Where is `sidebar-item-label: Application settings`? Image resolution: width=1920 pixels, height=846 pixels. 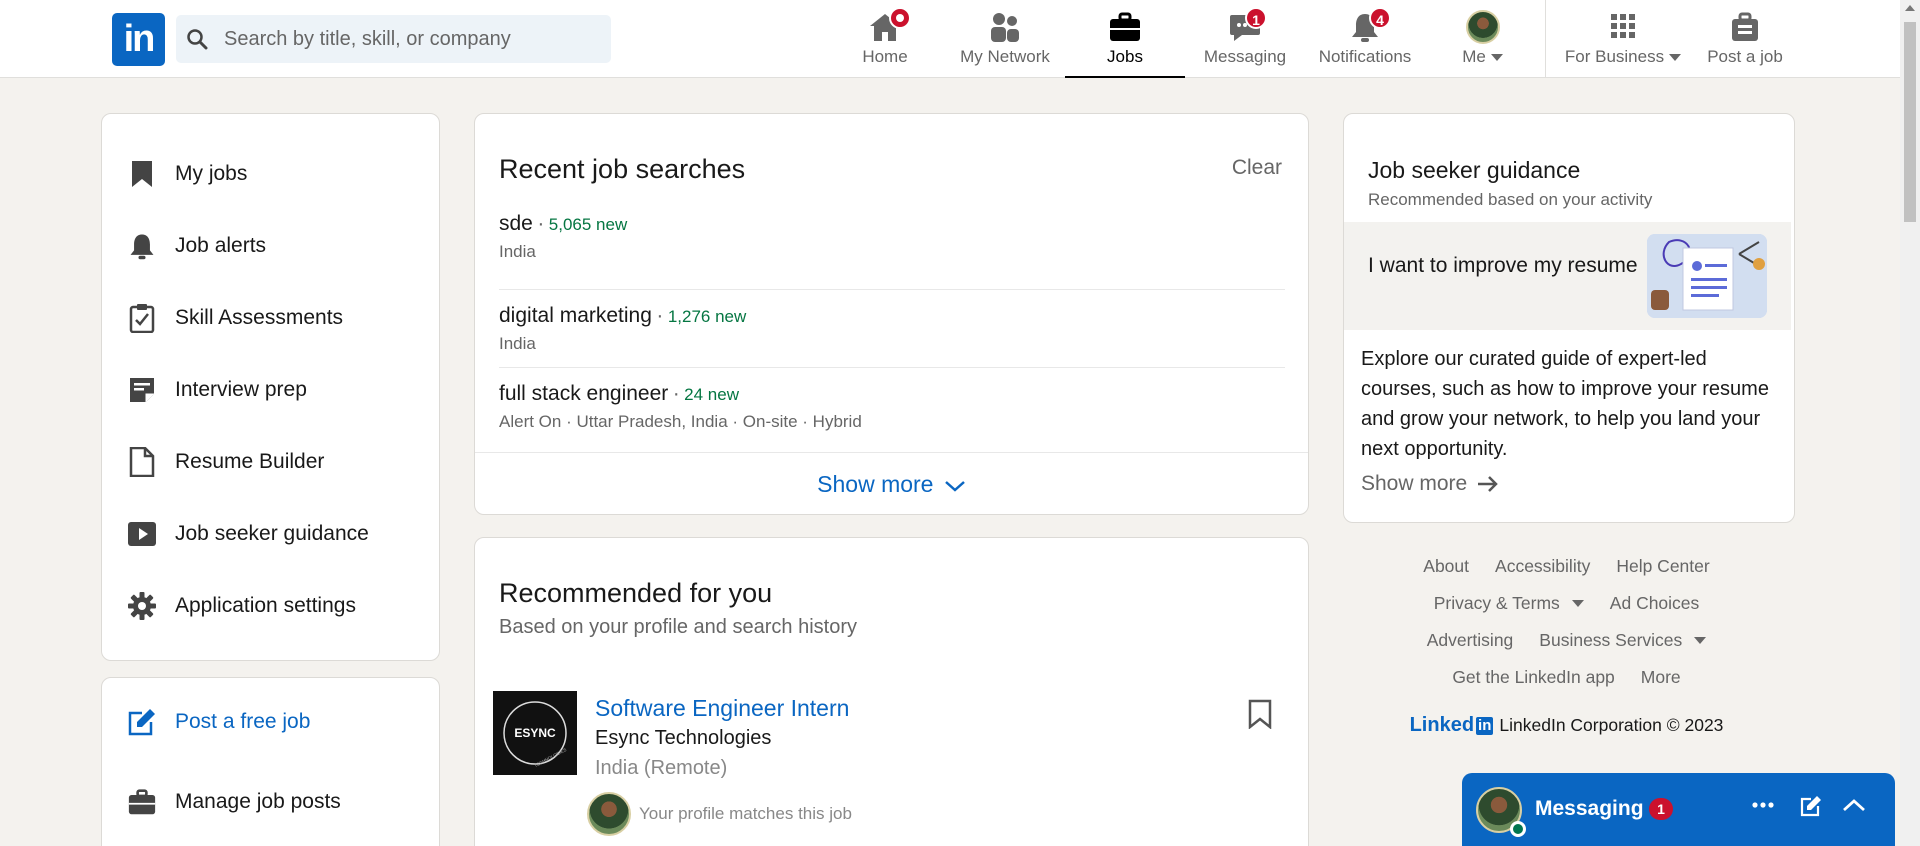
sidebar-item-label: Application settings is located at coordinates (265, 605).